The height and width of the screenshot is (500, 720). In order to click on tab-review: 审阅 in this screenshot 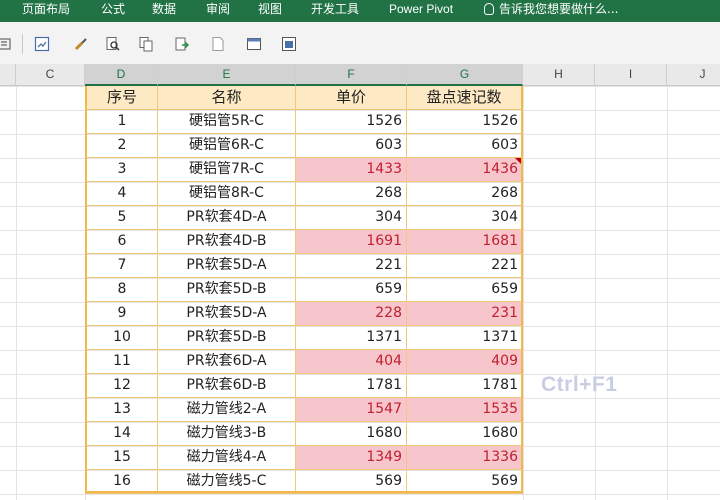, I will do `click(218, 11)`.